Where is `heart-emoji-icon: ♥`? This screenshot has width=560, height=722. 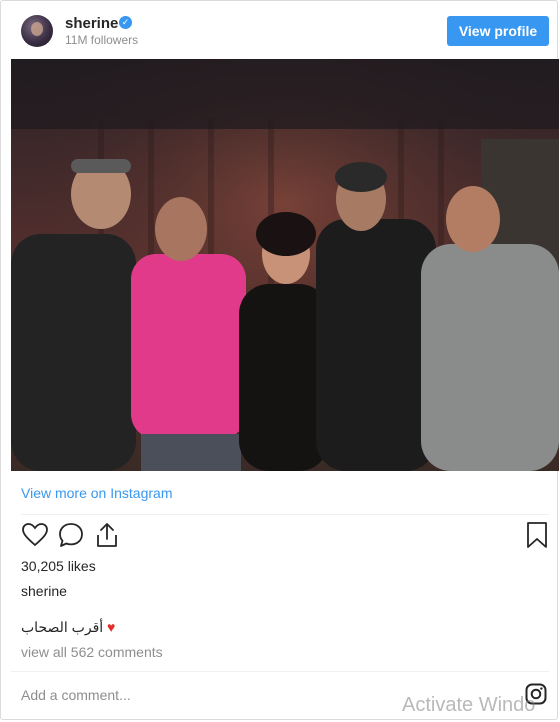
heart-emoji-icon: ♥ is located at coordinates (111, 627).